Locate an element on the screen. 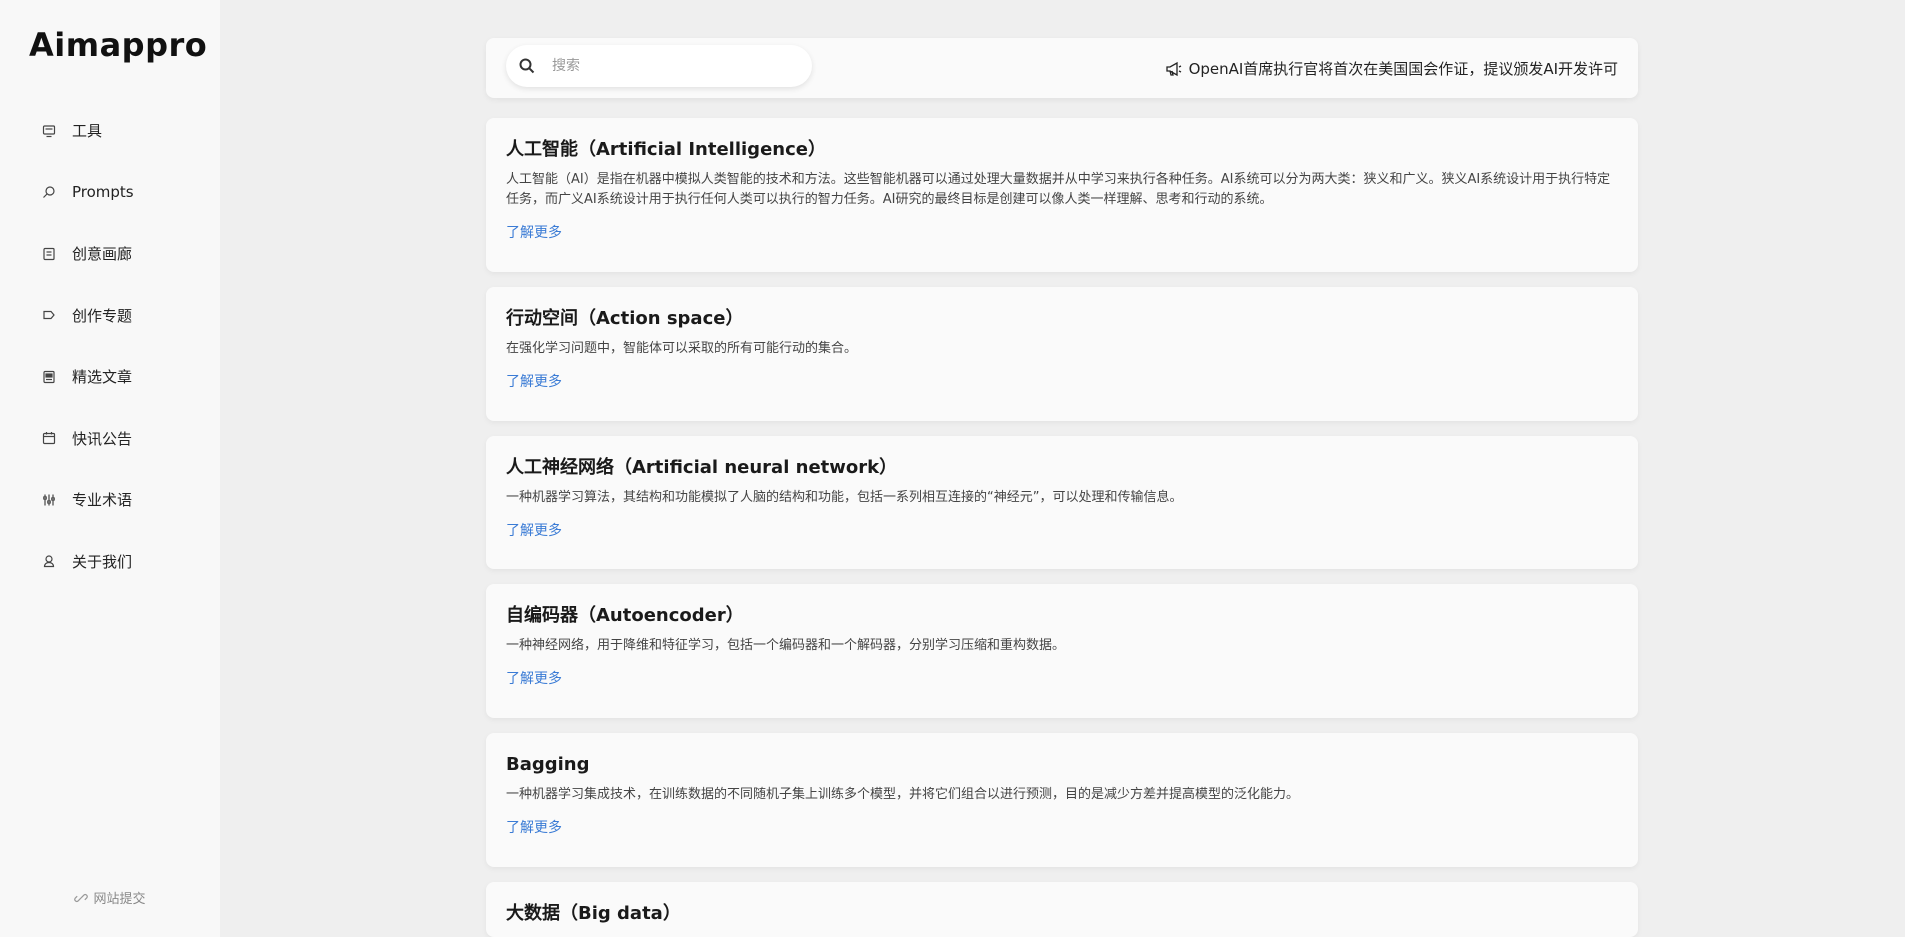 This screenshot has height=937, width=1905. monitor-icon is located at coordinates (49, 131).